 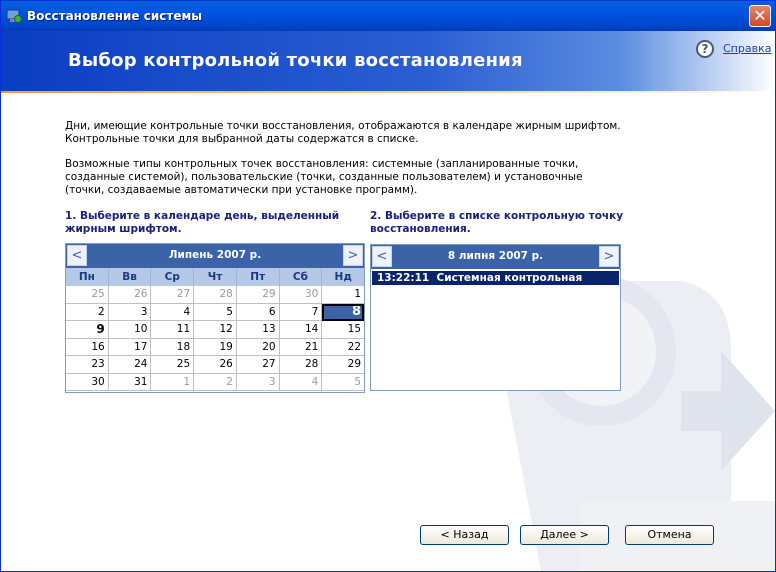 I want to click on window-title: Восстановление системы, so click(x=115, y=16).